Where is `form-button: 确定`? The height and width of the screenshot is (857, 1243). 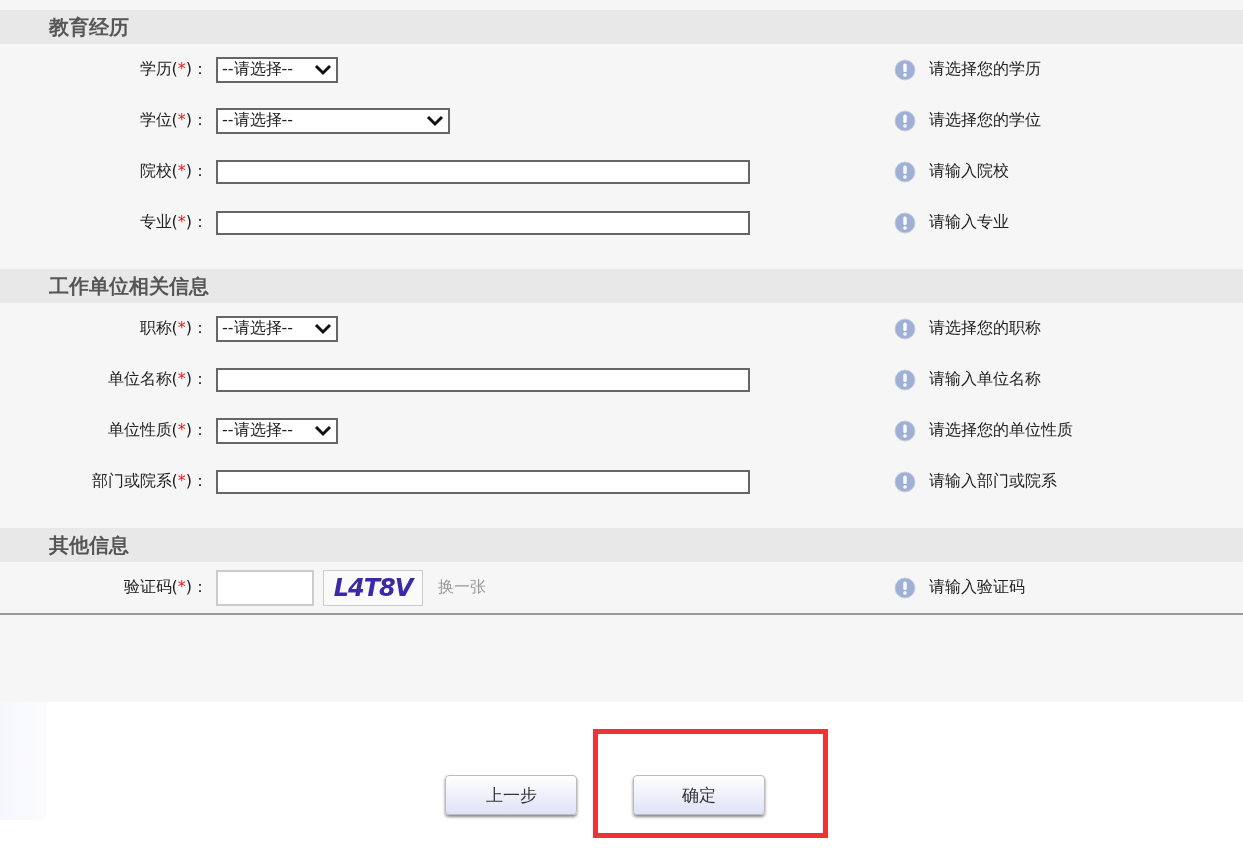
form-button: 确定 is located at coordinates (699, 795).